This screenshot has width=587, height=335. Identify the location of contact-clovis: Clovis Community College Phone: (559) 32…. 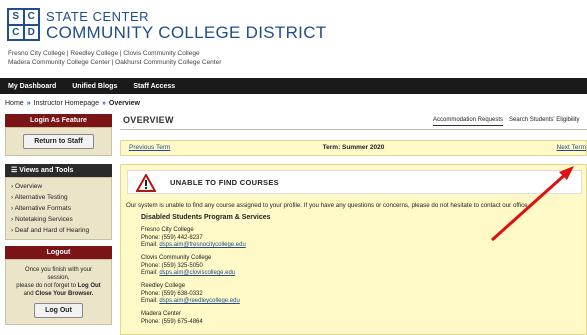
(188, 266).